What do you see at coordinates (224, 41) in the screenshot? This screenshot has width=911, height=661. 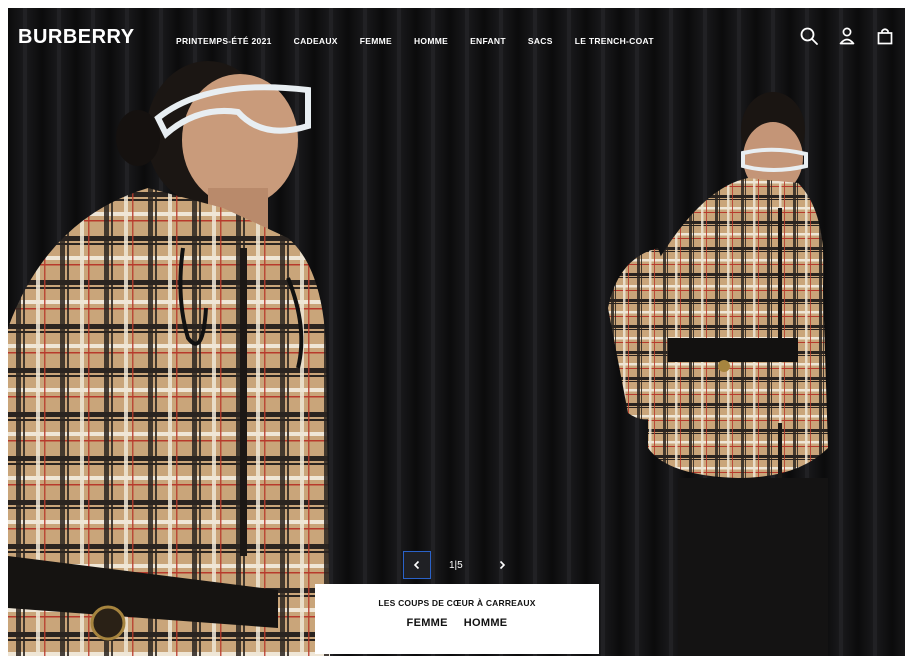 I see `nav-item-printemps-ete-2021: PRINTEMPS-ÉTÉ 2021` at bounding box center [224, 41].